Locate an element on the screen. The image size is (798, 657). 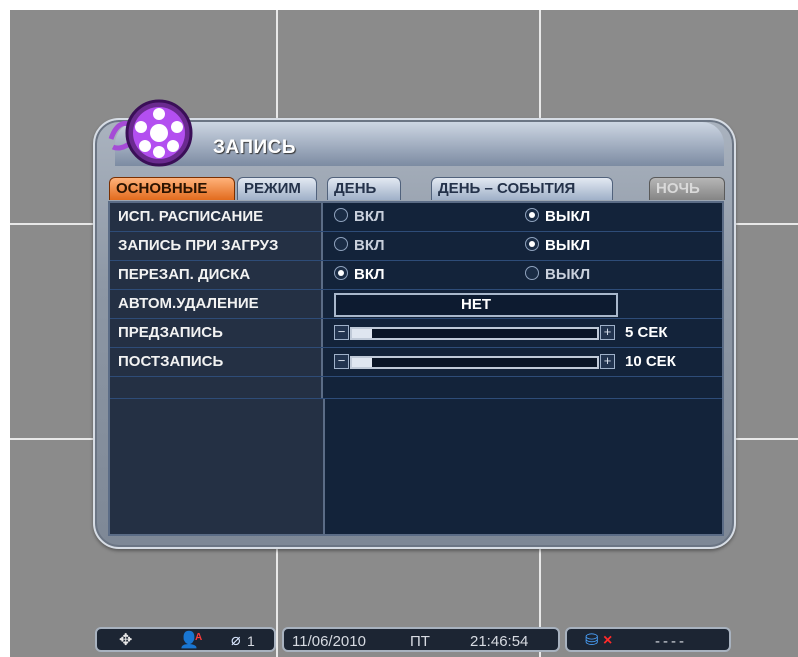
overwrite-on-radio: ВКЛ is located at coordinates (359, 275).